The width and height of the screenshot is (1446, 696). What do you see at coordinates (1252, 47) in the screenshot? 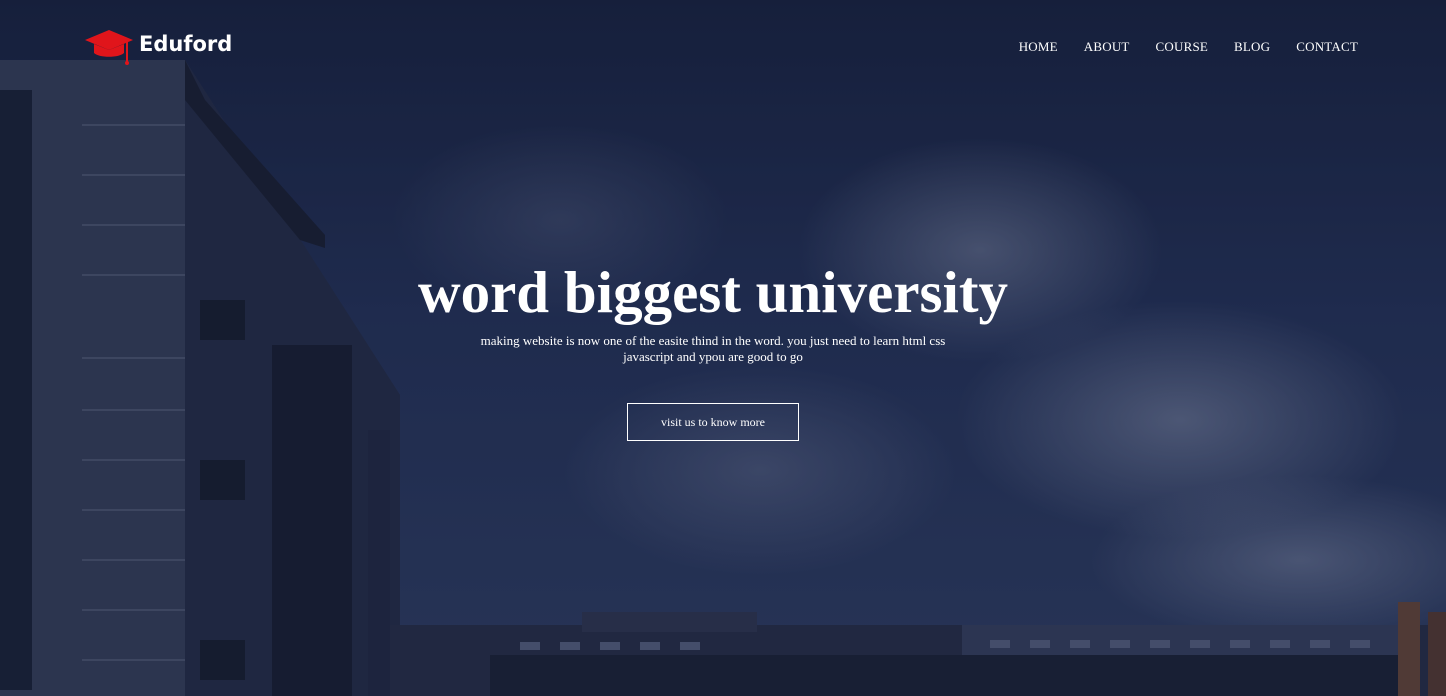
I see `nav-blog: BLOG` at bounding box center [1252, 47].